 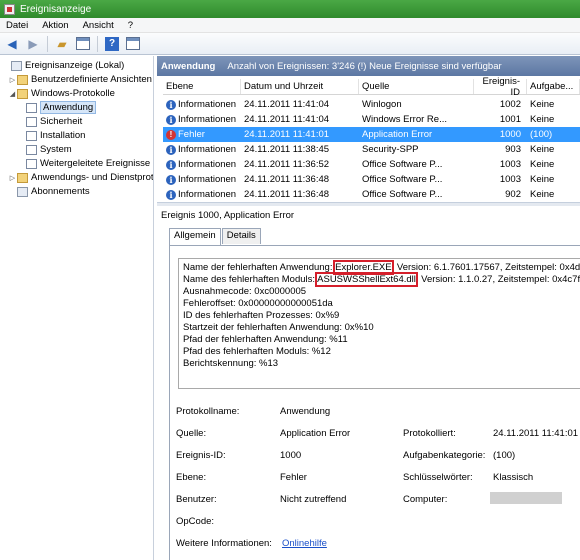 What do you see at coordinates (62, 44) in the screenshot?
I see `folder-up-icon: ▰` at bounding box center [62, 44].